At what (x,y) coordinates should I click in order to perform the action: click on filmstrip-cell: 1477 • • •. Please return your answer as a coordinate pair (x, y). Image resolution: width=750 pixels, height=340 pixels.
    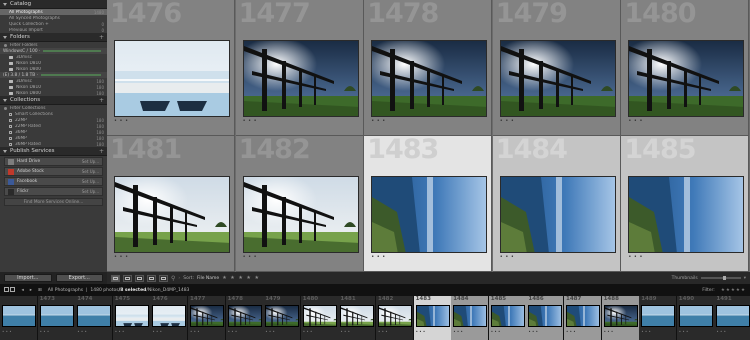
    Looking at the image, I should click on (207, 318).